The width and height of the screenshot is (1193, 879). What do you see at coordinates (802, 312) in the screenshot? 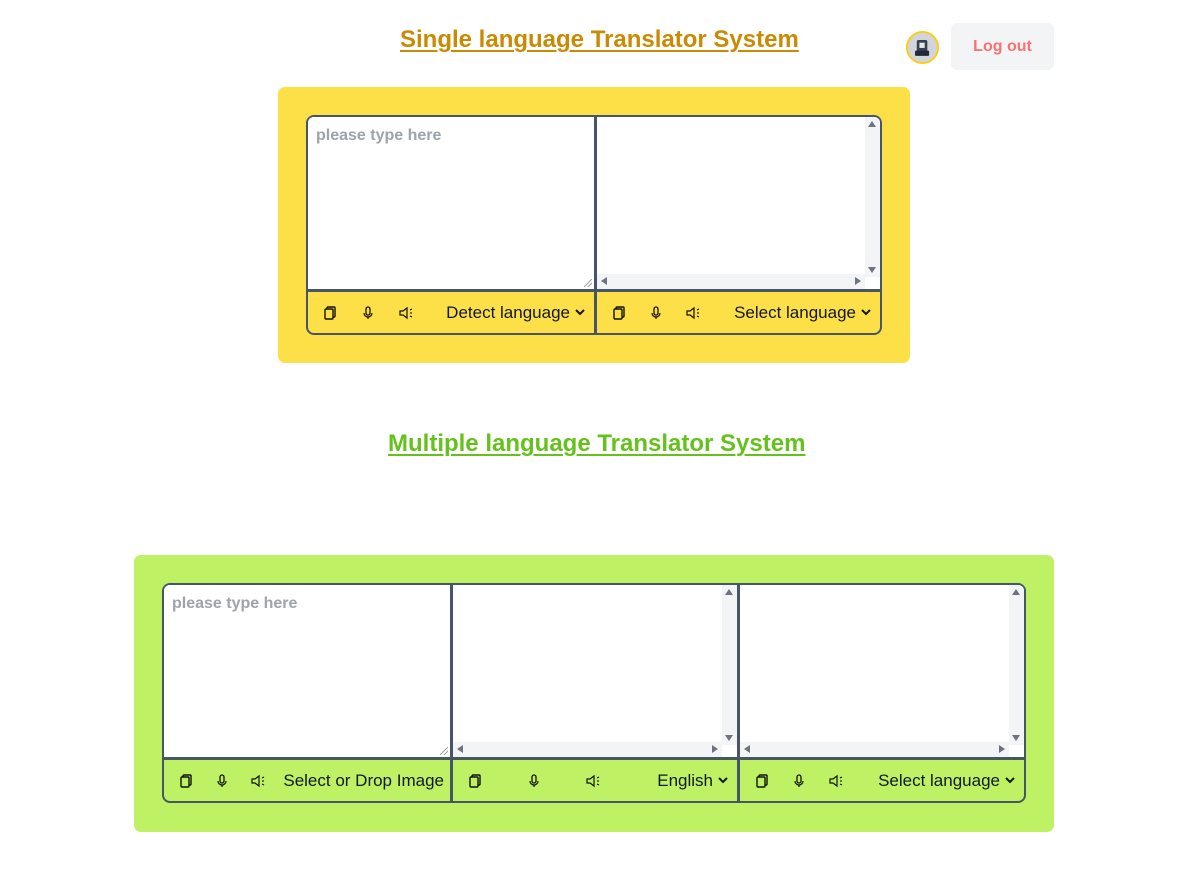
I see `target-language-select: Select language` at bounding box center [802, 312].